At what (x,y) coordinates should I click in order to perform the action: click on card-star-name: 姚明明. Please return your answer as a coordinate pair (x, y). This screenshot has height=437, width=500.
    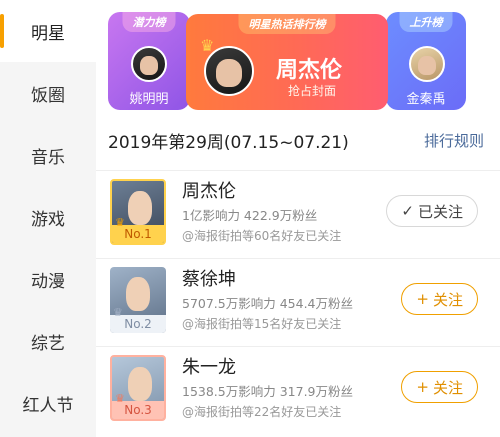
    Looking at the image, I should click on (149, 99).